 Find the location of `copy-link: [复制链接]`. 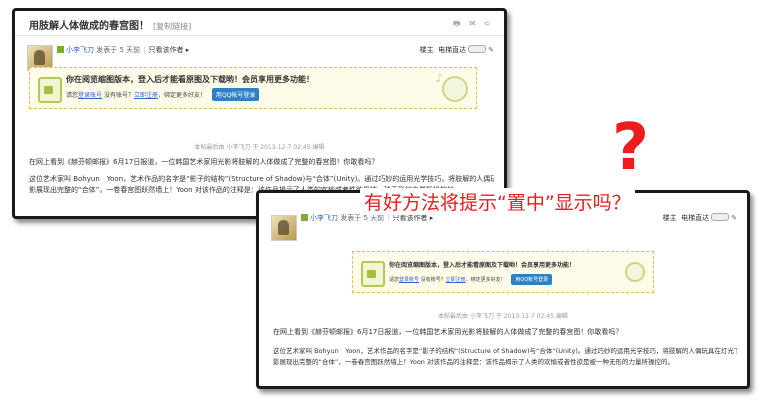

copy-link: [复制链接] is located at coordinates (172, 26).